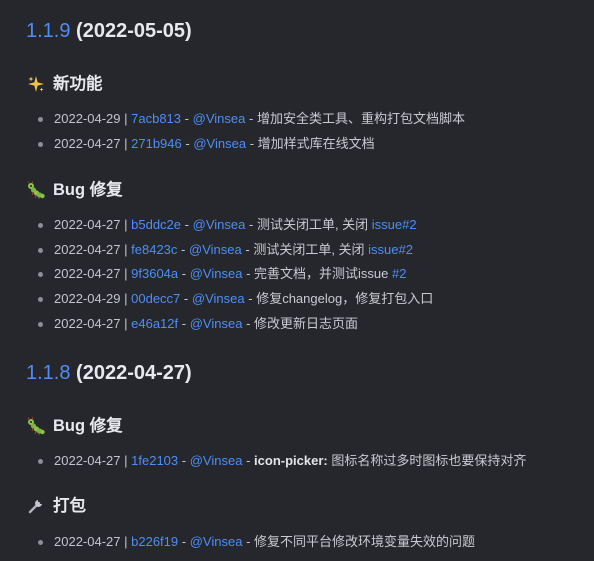 The width and height of the screenshot is (594, 561). What do you see at coordinates (48, 373) in the screenshot?
I see `version-link: 1.1.8` at bounding box center [48, 373].